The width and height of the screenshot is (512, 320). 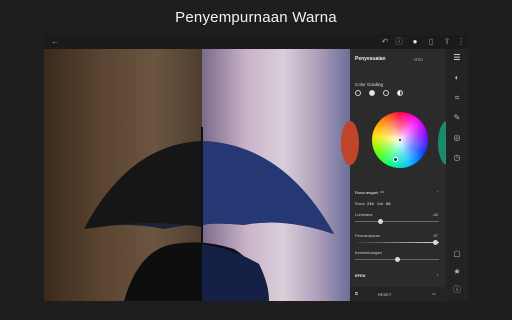 What do you see at coordinates (256, 17) in the screenshot?
I see `headline: Penyempurnaan Warna` at bounding box center [256, 17].